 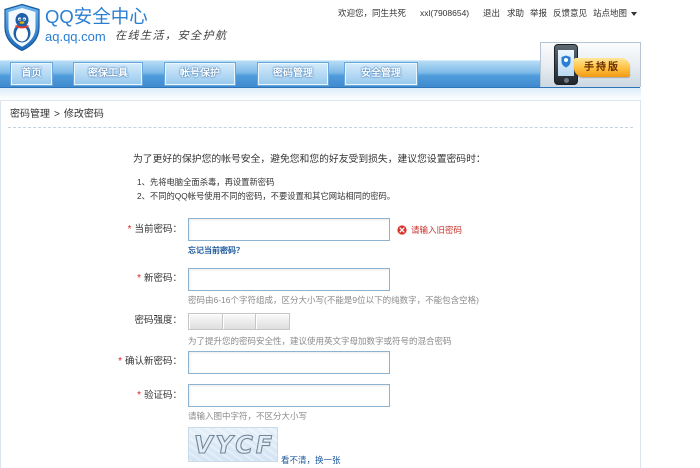 I want to click on forgot-password-link: 忘记当前密码？, so click(x=216, y=251).